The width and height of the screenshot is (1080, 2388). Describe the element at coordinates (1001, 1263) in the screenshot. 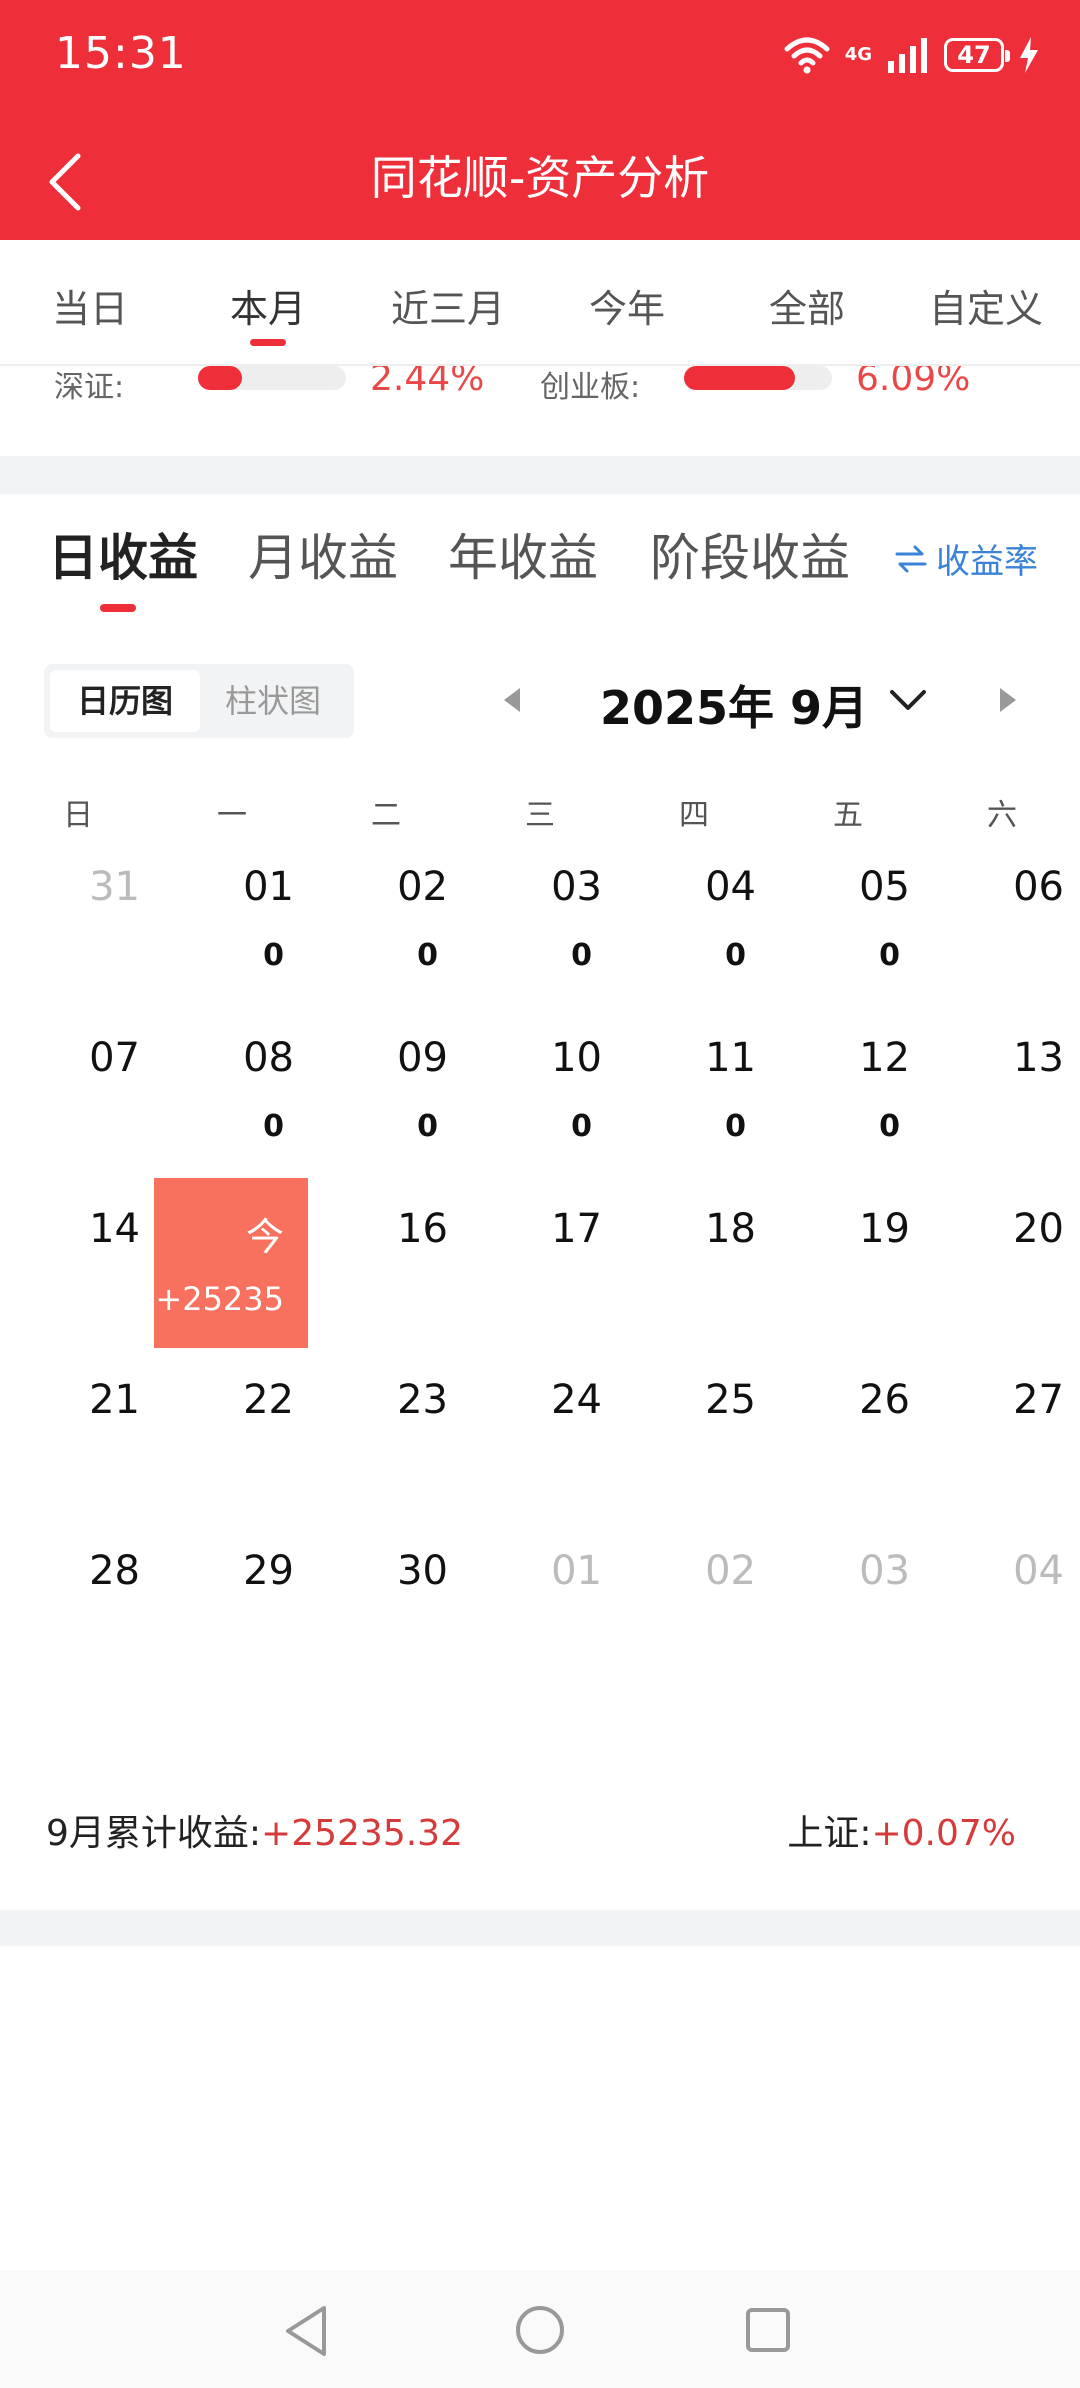

I see `calendar-day: 20` at that location.